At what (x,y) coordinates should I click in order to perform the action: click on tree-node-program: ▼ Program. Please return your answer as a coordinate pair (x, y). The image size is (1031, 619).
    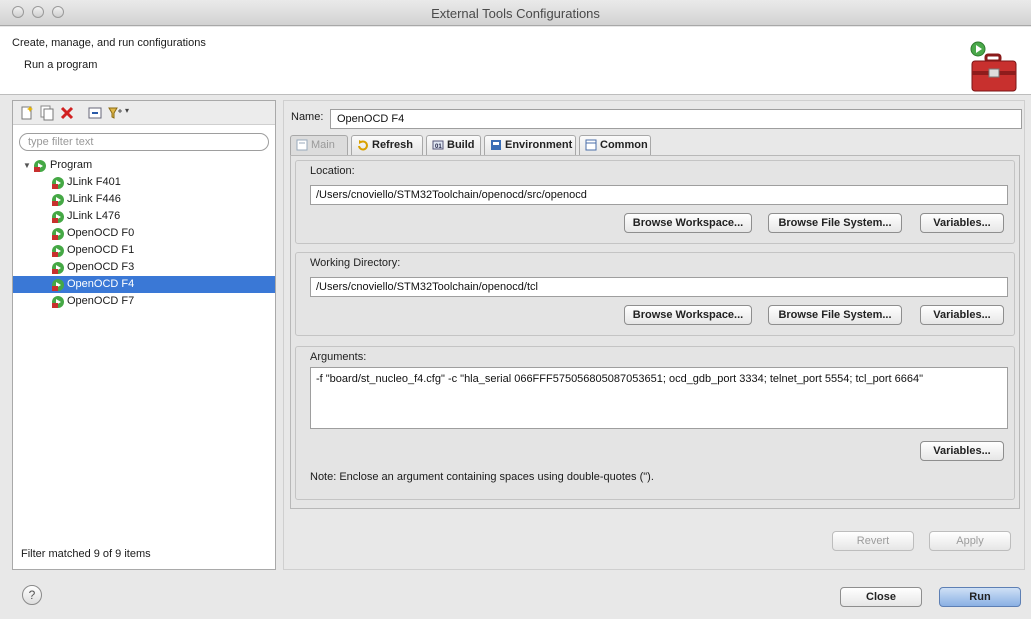
    Looking at the image, I should click on (144, 165).